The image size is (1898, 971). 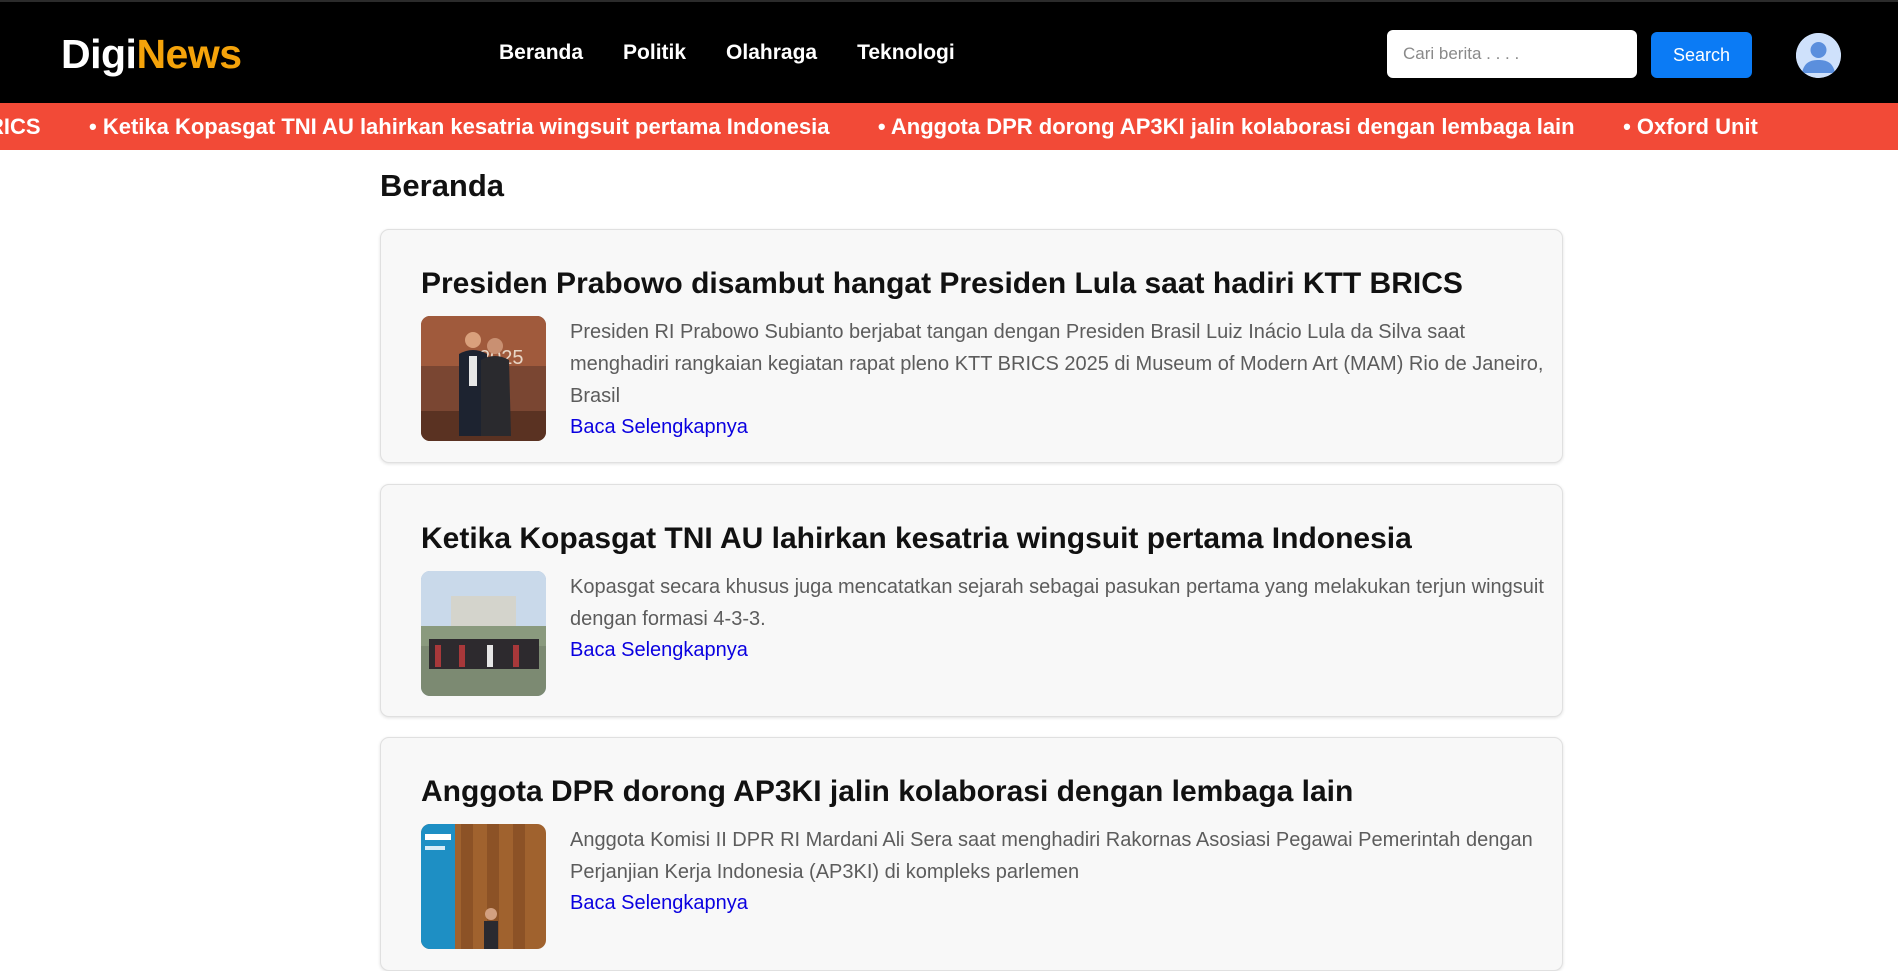 I want to click on nav-link-politik: Politik, so click(x=654, y=53).